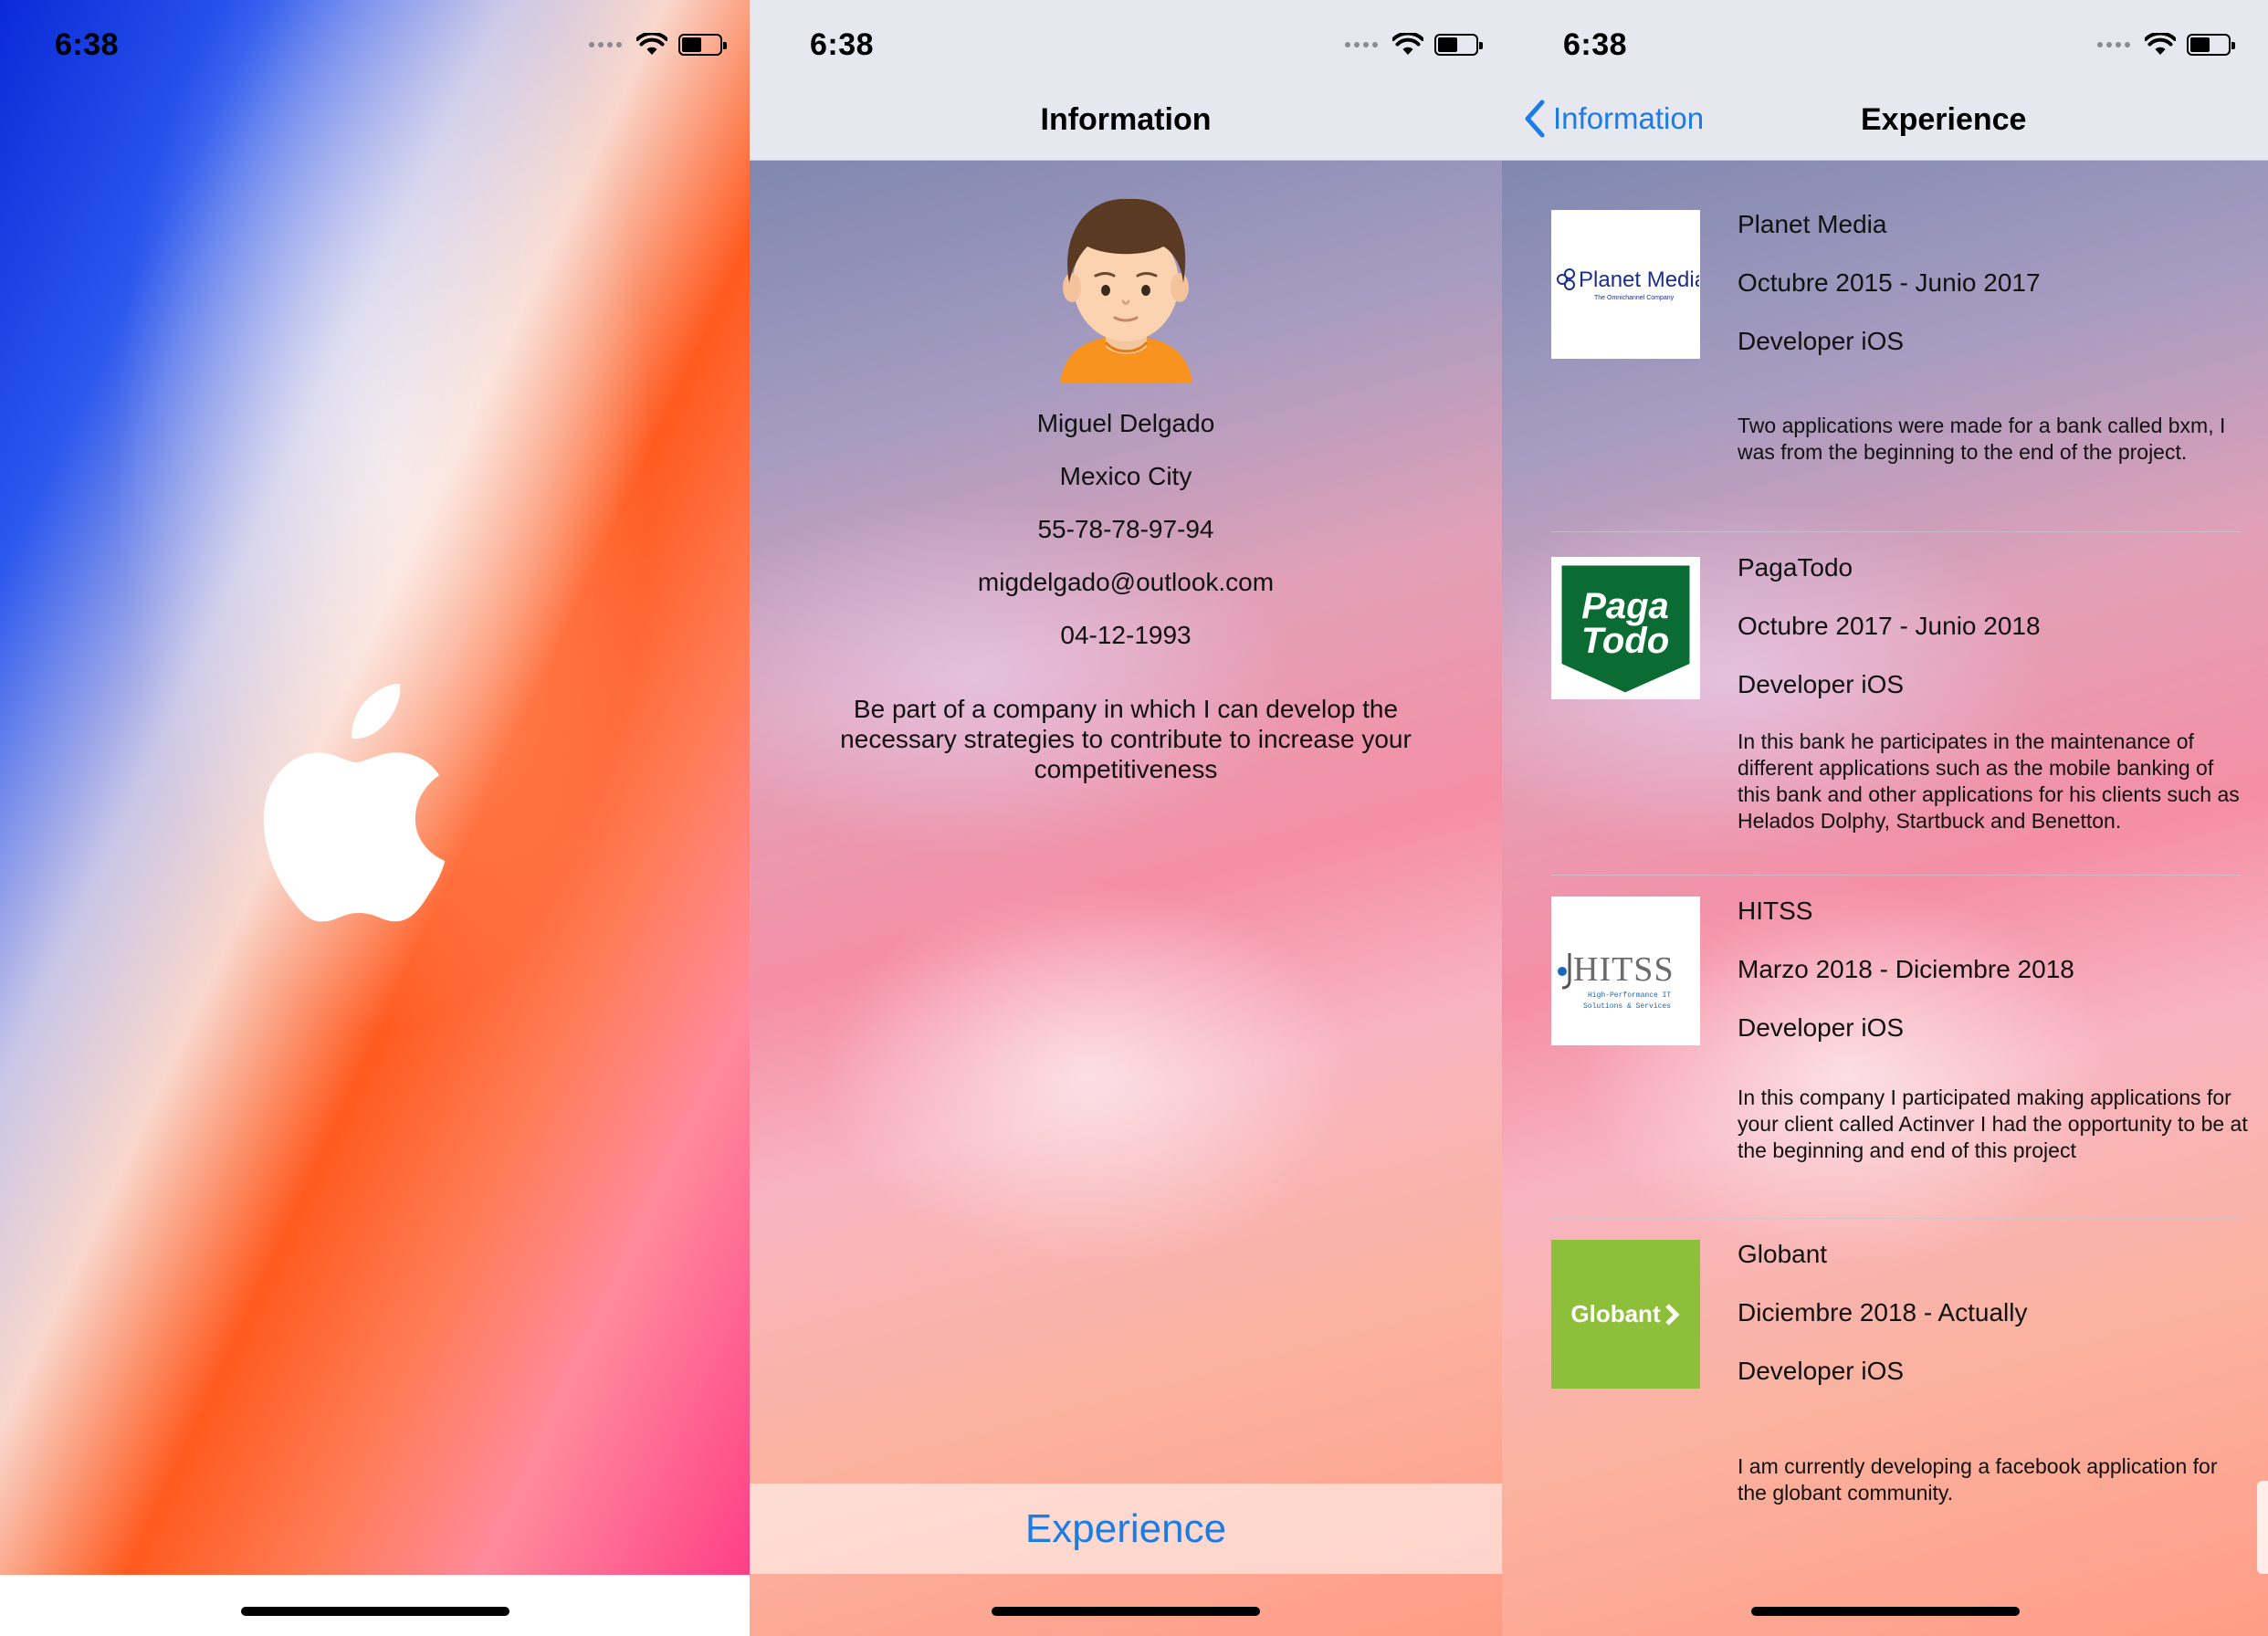  What do you see at coordinates (1125, 529) in the screenshot?
I see `profile-phone: 55-78-78-97-94` at bounding box center [1125, 529].